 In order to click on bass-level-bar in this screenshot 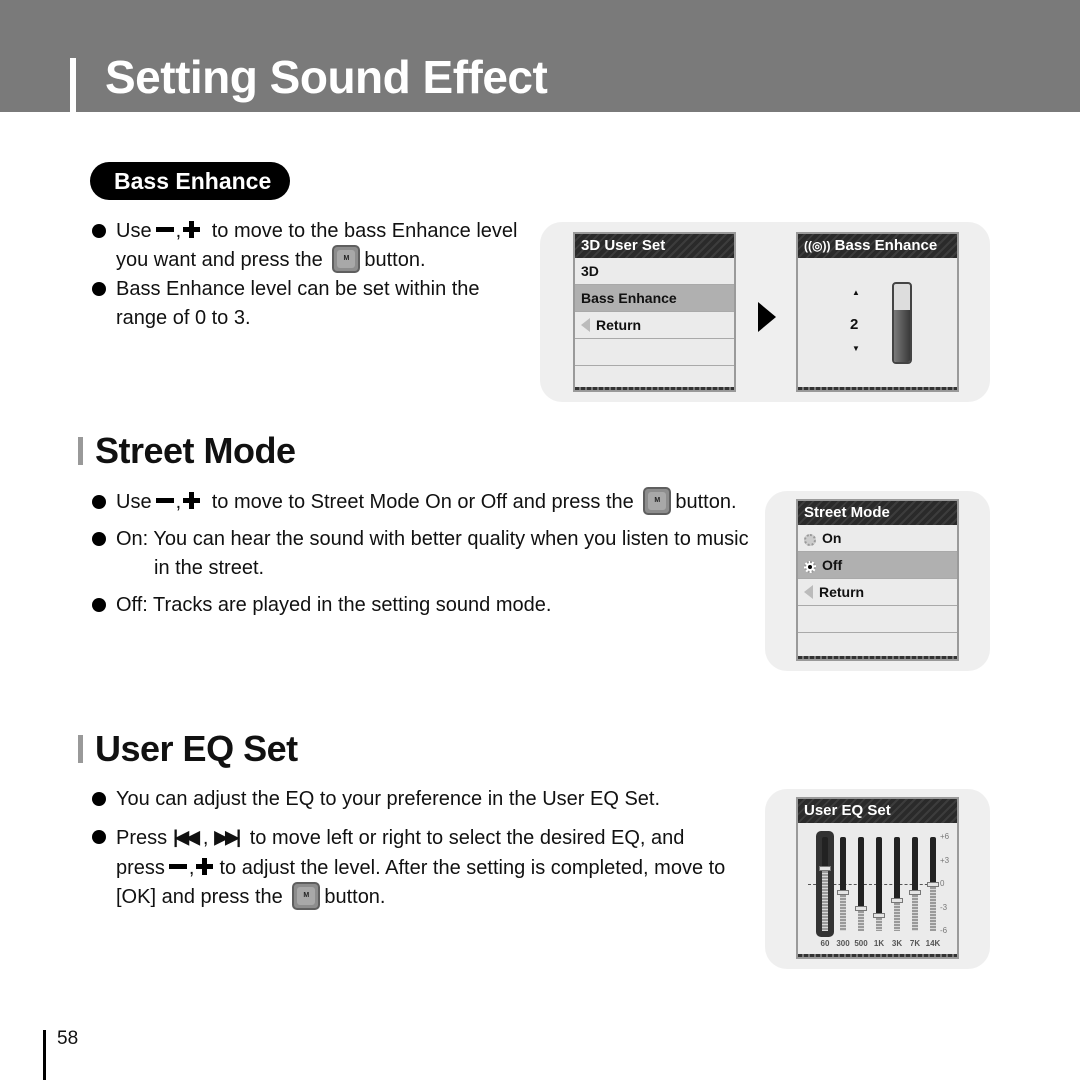, I will do `click(902, 323)`.